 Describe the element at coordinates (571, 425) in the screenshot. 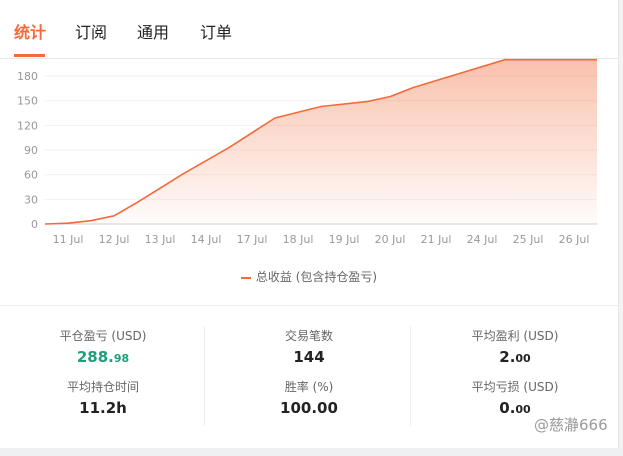

I see `watermark: @慈瀞666` at that location.